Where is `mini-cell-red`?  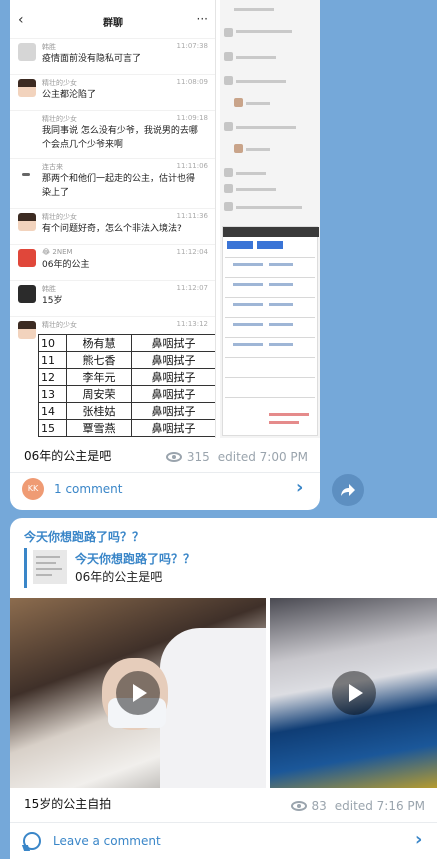 mini-cell-red is located at coordinates (289, 414).